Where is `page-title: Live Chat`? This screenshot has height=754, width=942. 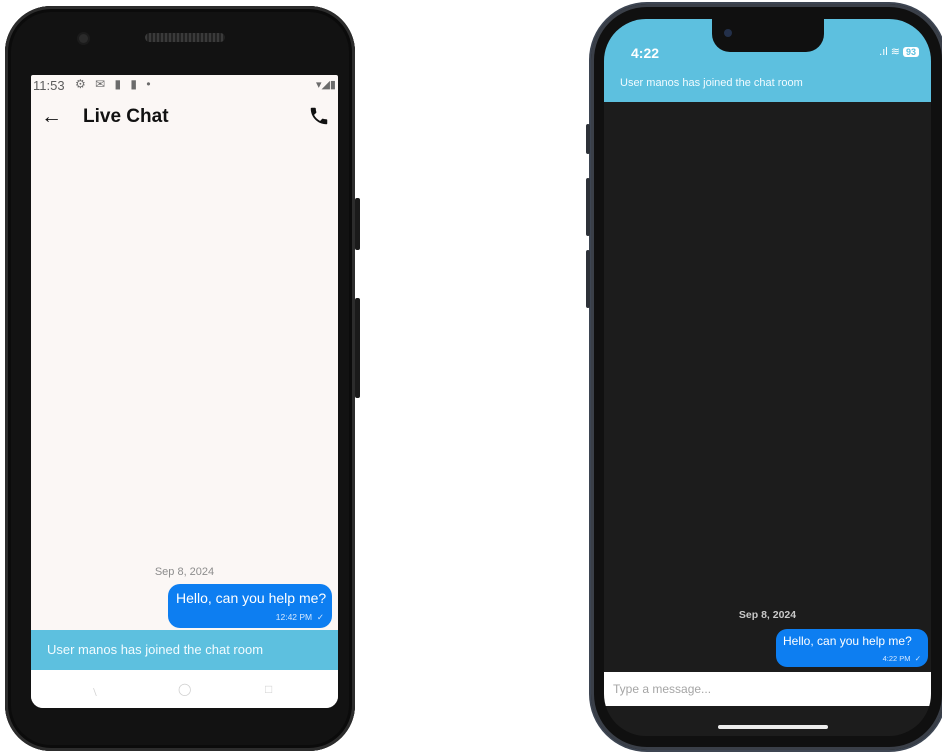
page-title: Live Chat is located at coordinates (126, 116).